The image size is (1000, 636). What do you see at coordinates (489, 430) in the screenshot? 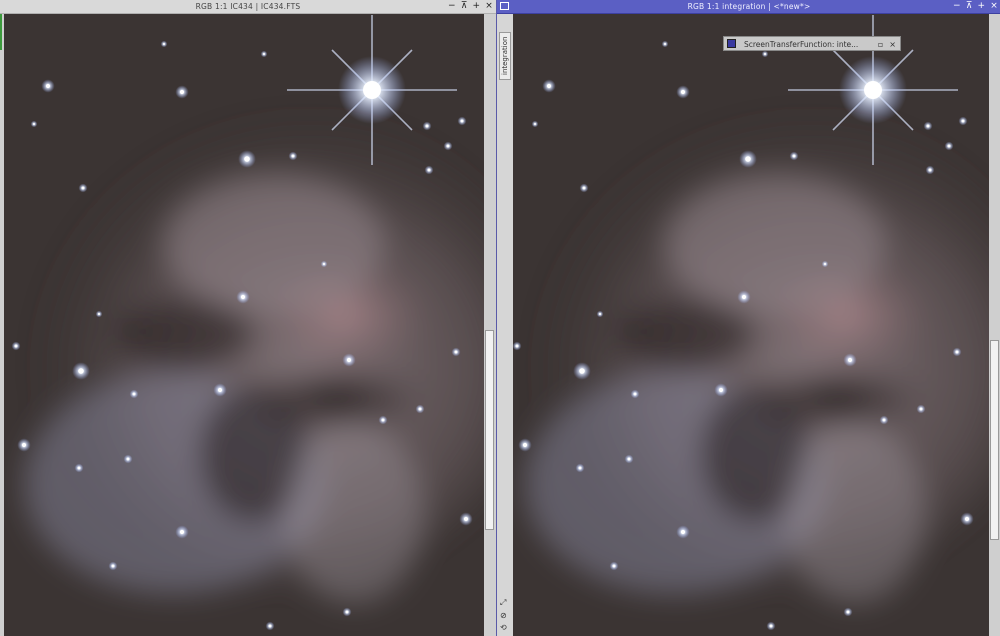
I see `left-scrollbar-thumb` at bounding box center [489, 430].